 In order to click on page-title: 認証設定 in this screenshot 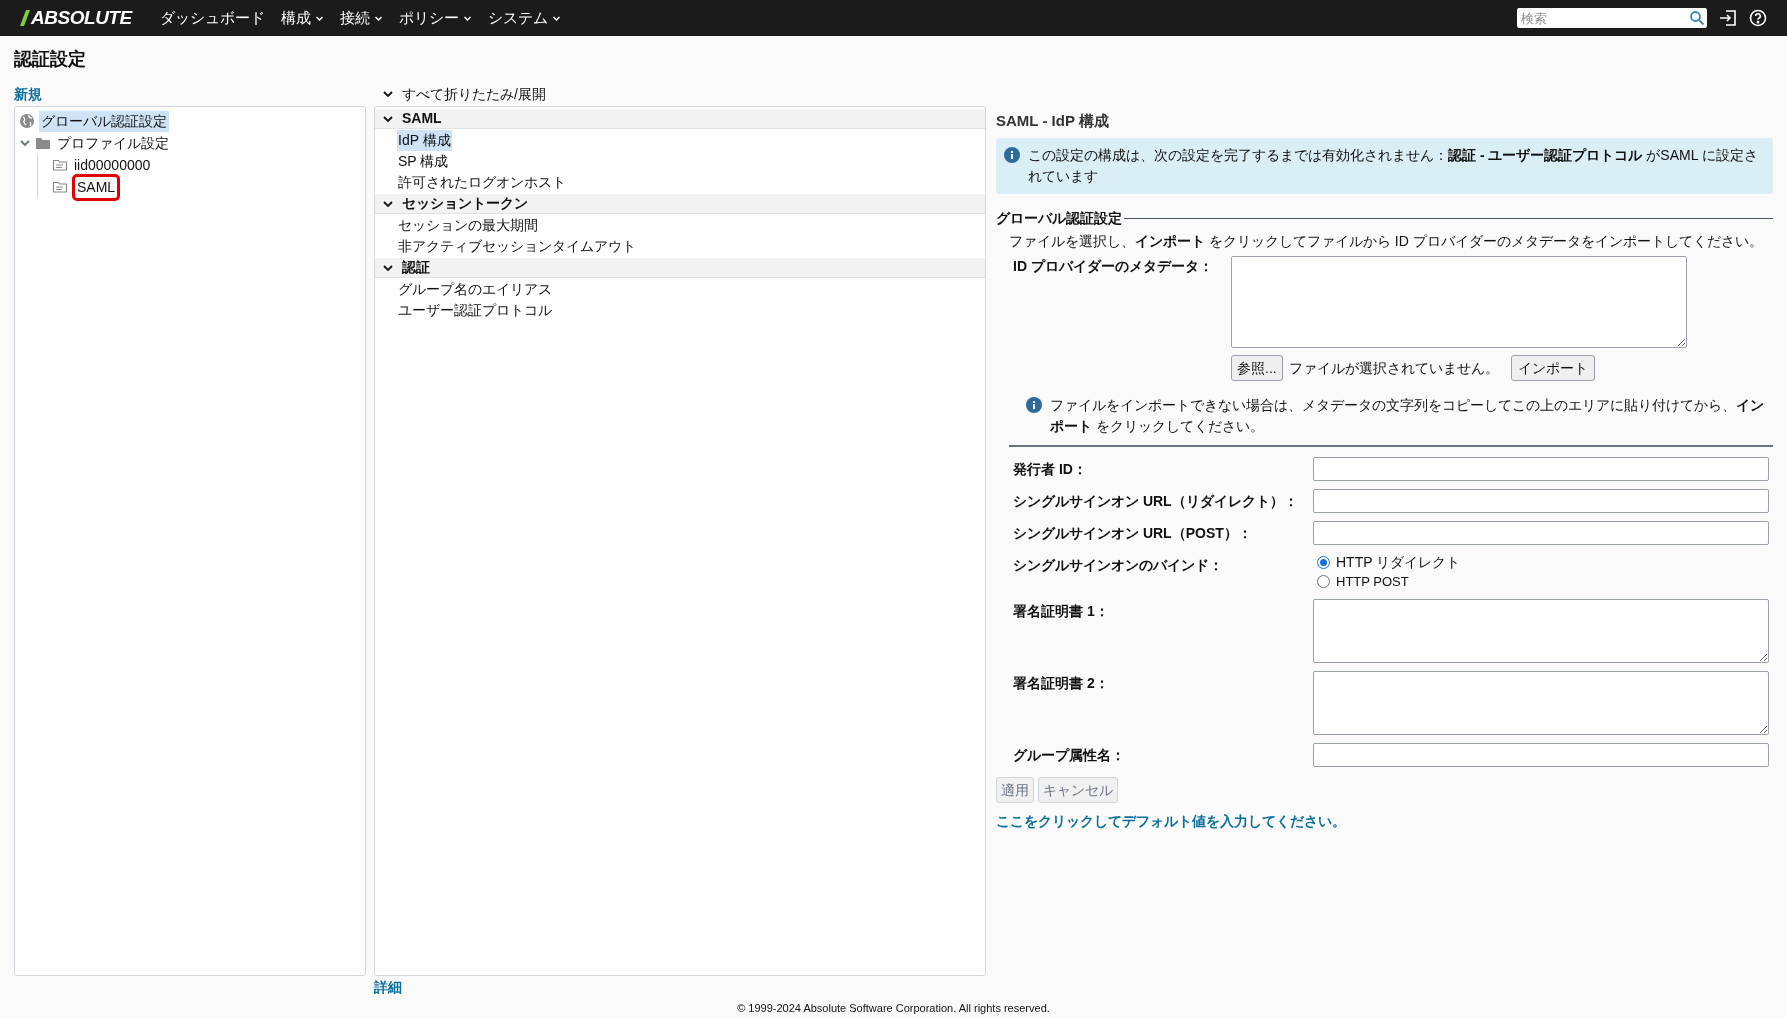, I will do `click(50, 59)`.